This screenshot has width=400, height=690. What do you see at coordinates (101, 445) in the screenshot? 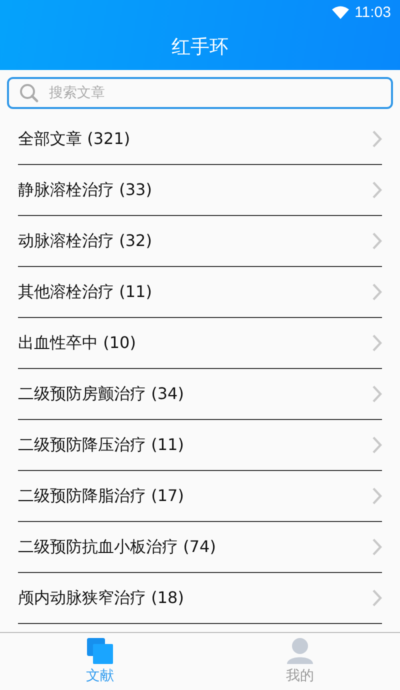
I see `category-item: 二级预防降压治疗 (11)` at bounding box center [101, 445].